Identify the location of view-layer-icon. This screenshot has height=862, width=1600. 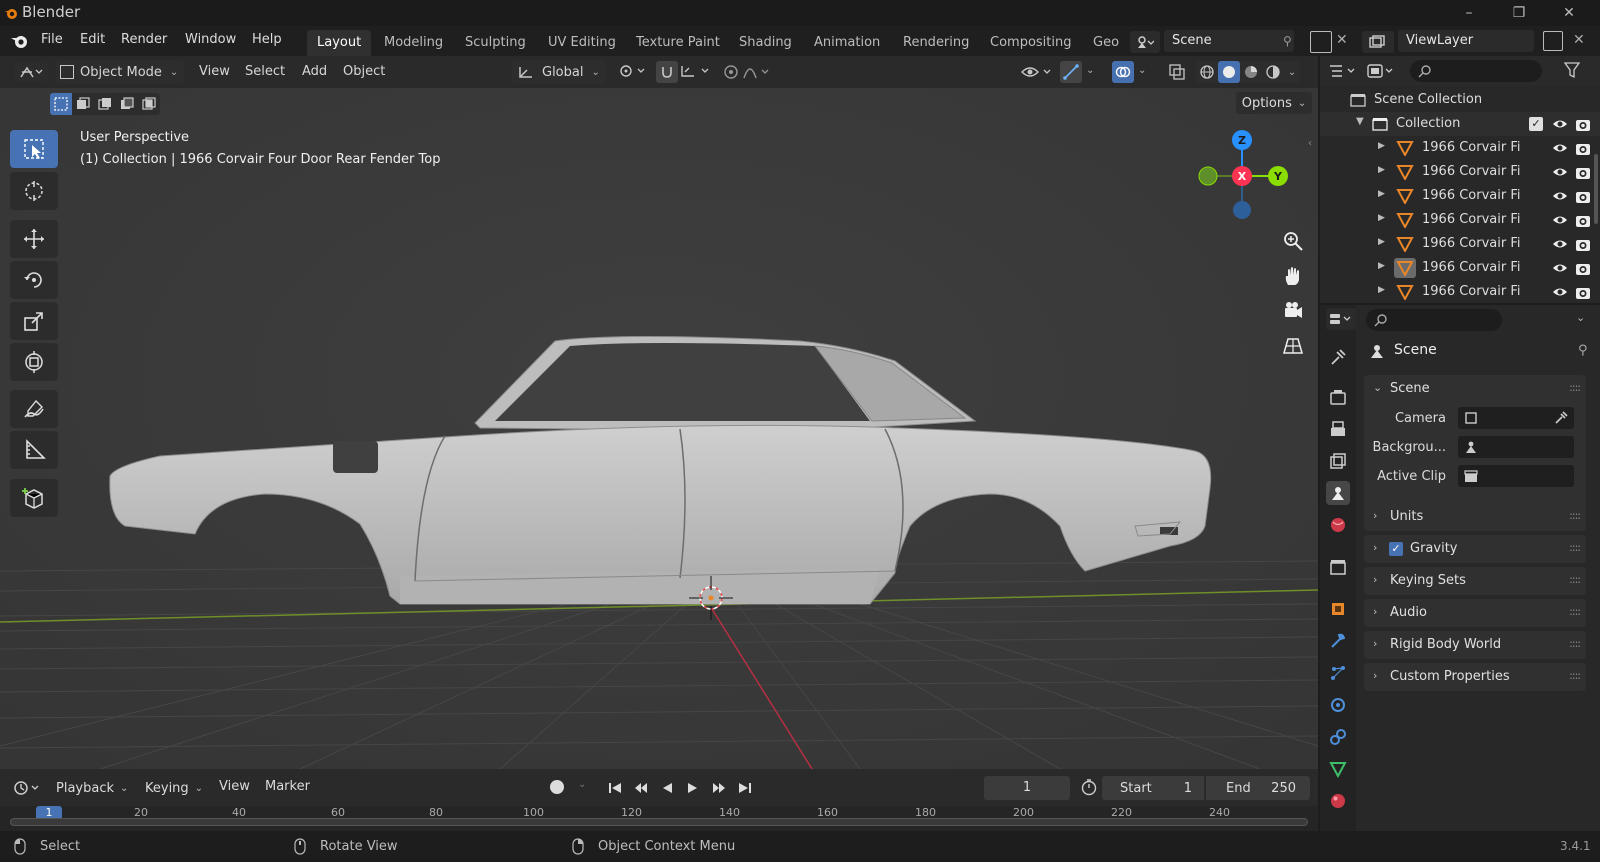
(1378, 42).